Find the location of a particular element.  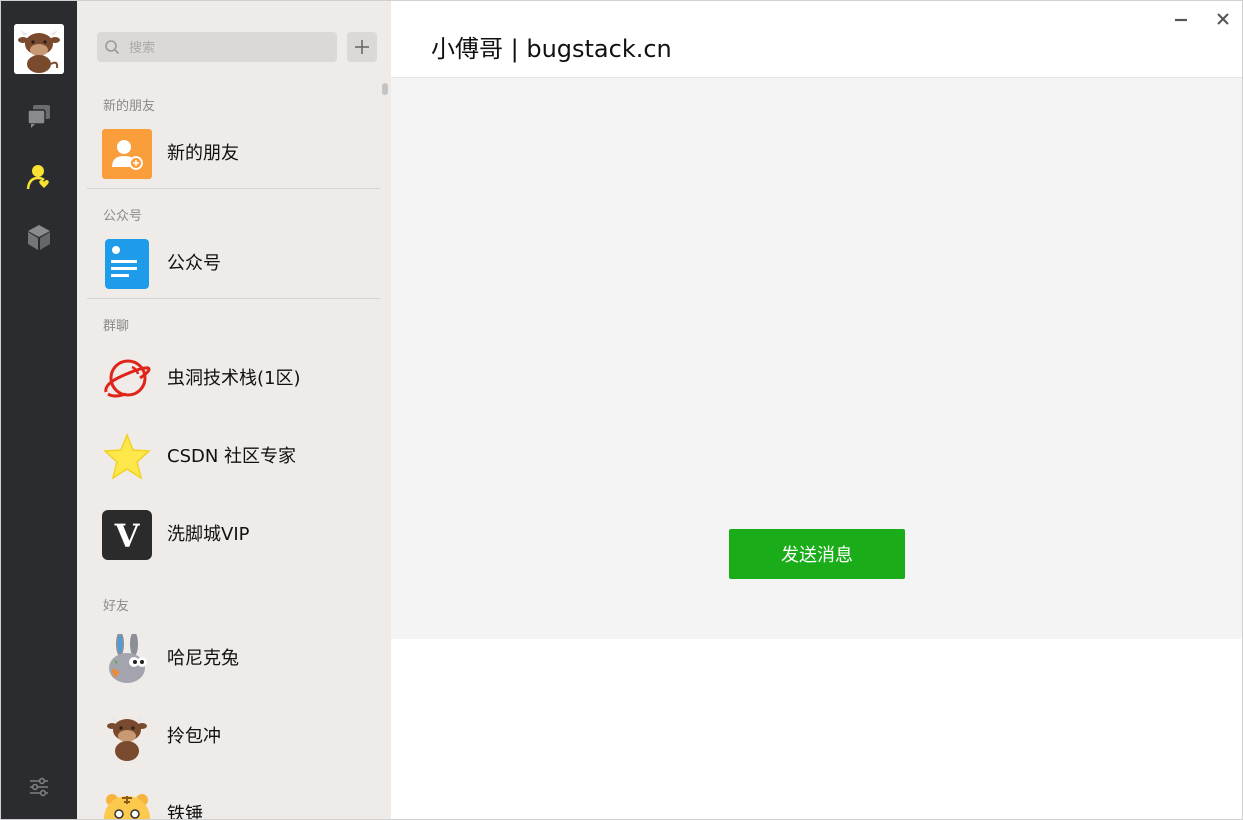

list-item-friend: 拎包冲 is located at coordinates (233, 737).